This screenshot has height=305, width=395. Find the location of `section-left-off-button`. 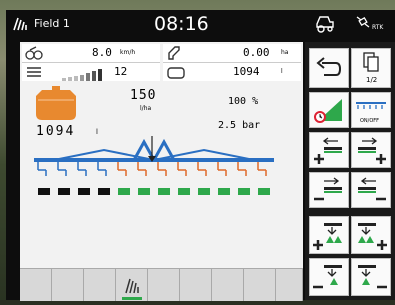

section-left-off-button is located at coordinates (329, 190).